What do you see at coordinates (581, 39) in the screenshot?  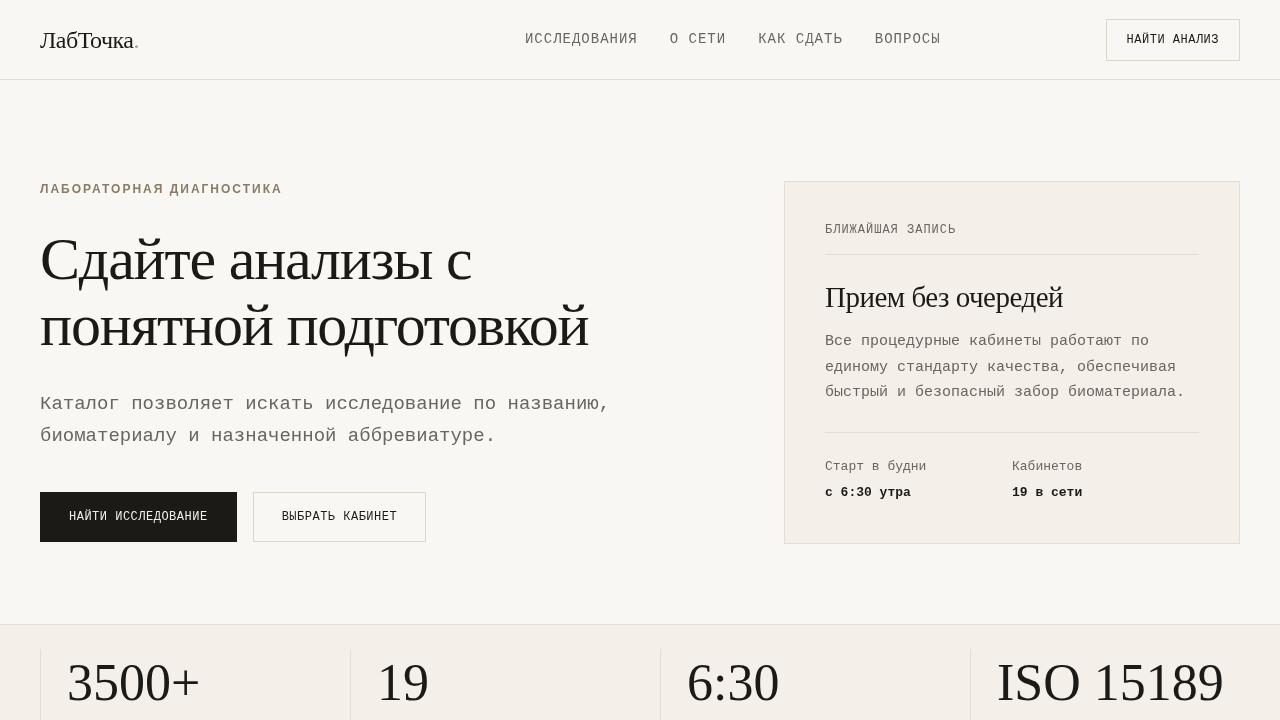 I see `nav-link: ИССЛЕДОВАНИЯ` at bounding box center [581, 39].